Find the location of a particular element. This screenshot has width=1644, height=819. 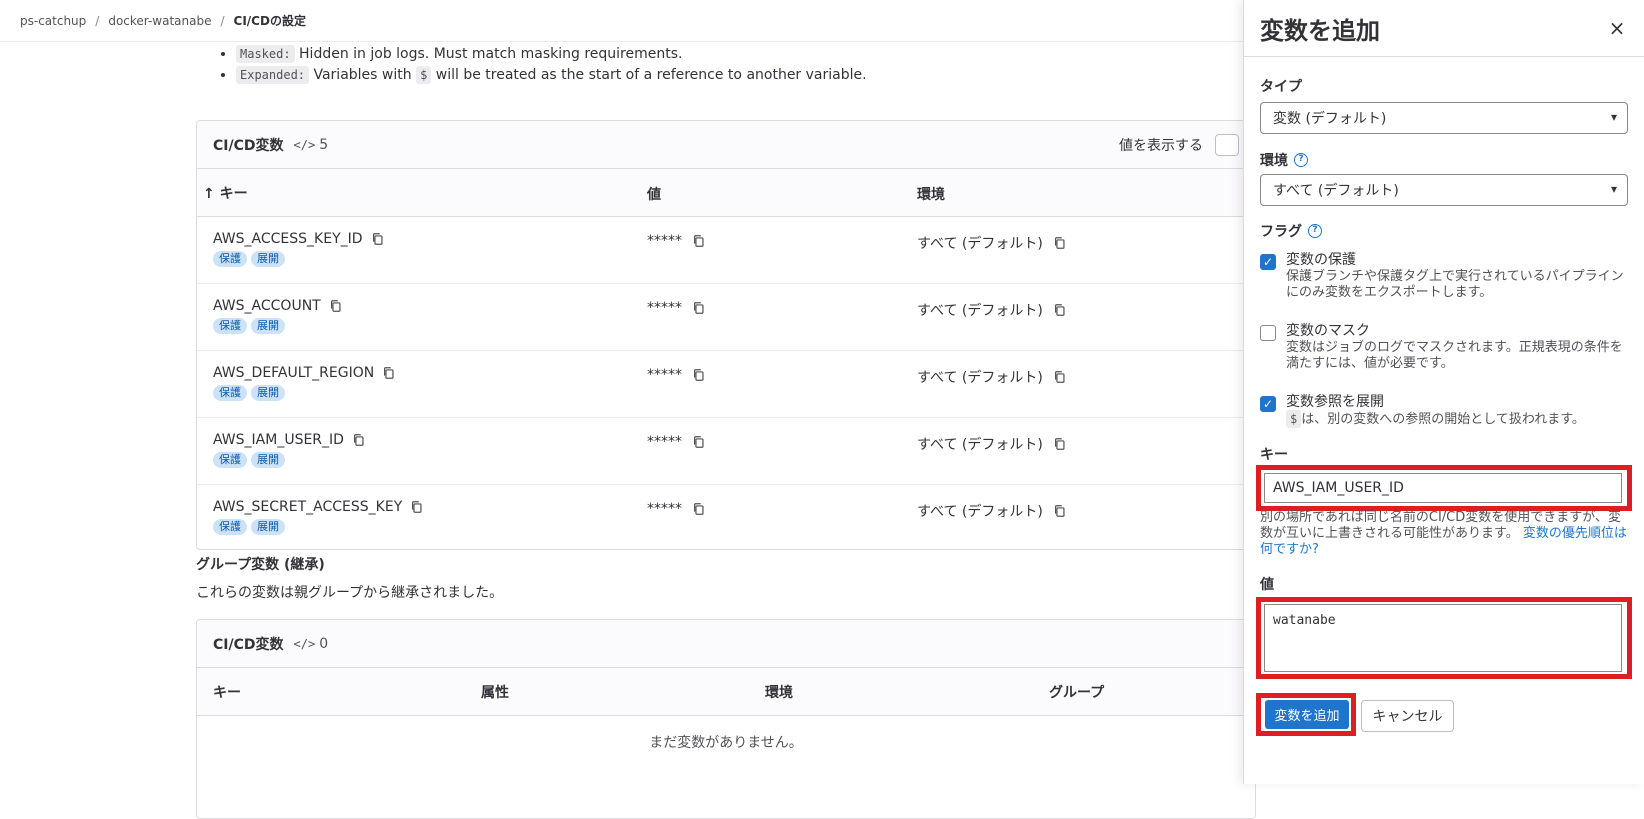

variable-key: AWS_DEFAULT_REGION is located at coordinates (293, 373).